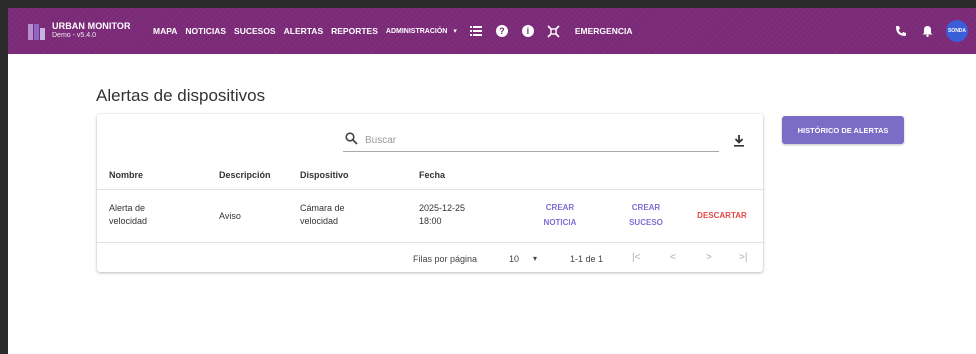 Image resolution: width=976 pixels, height=354 pixels. I want to click on cell-nombre-line: Alerta de, so click(127, 208).